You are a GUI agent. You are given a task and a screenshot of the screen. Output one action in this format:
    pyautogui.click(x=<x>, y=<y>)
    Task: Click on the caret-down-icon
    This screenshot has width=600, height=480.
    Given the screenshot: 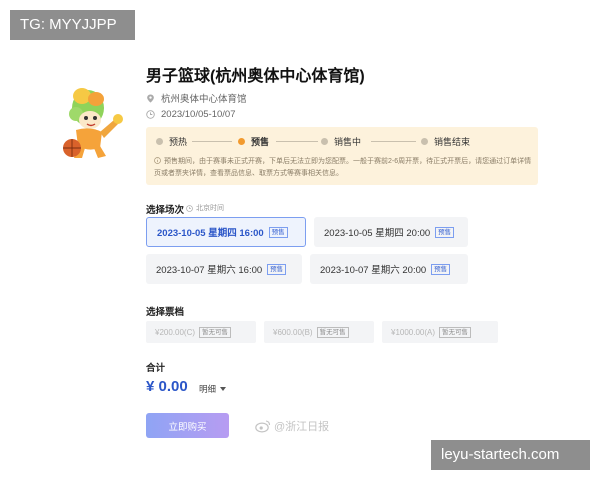 What is the action you would take?
    pyautogui.click(x=223, y=389)
    